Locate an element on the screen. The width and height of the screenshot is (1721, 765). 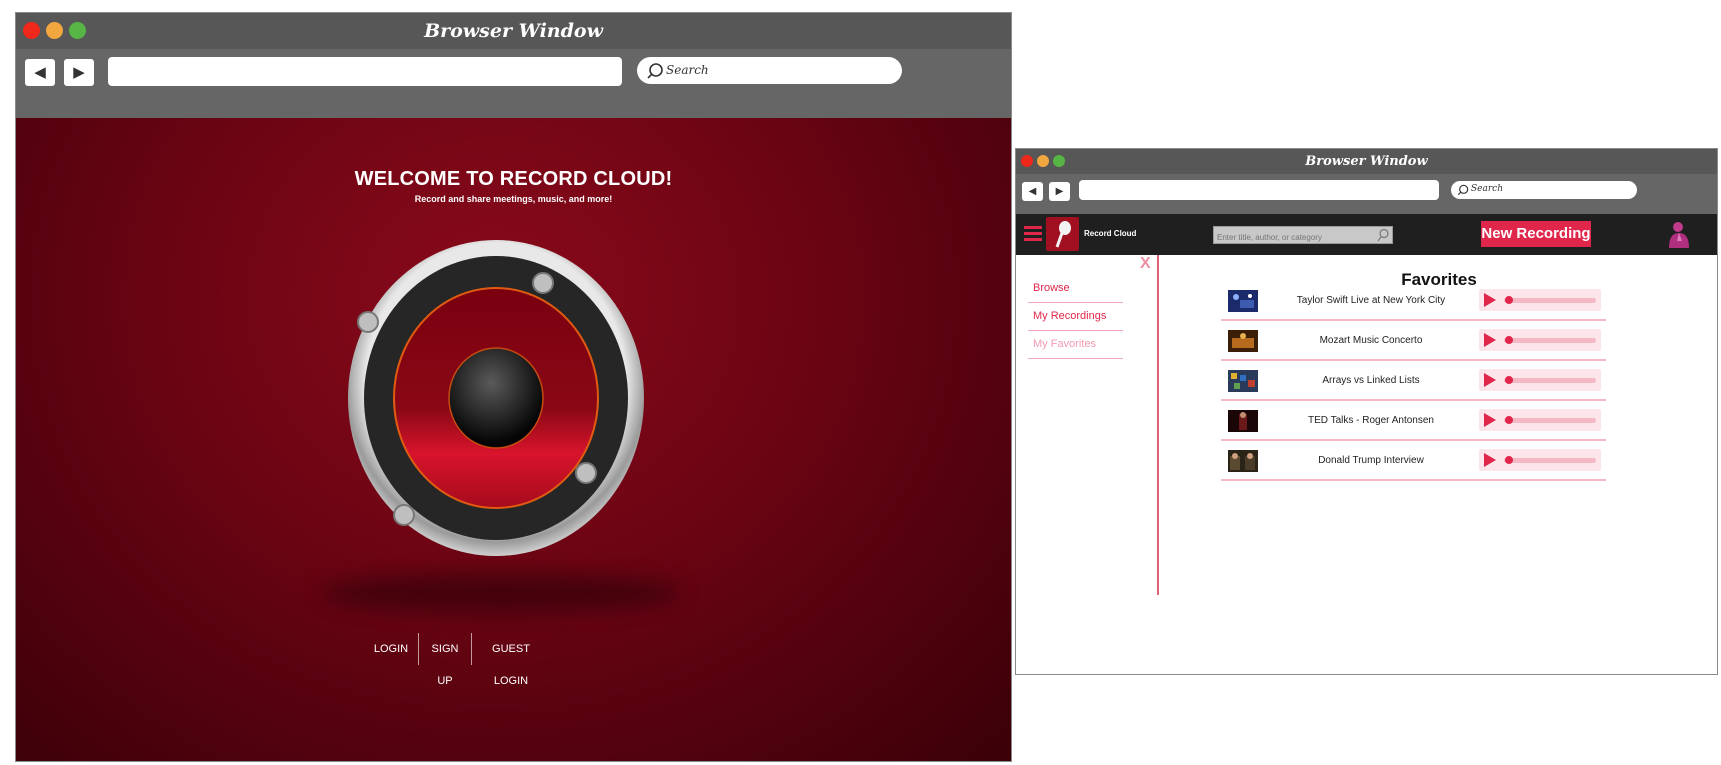
list-item: Mozart Music Concerto is located at coordinates (1413, 341).